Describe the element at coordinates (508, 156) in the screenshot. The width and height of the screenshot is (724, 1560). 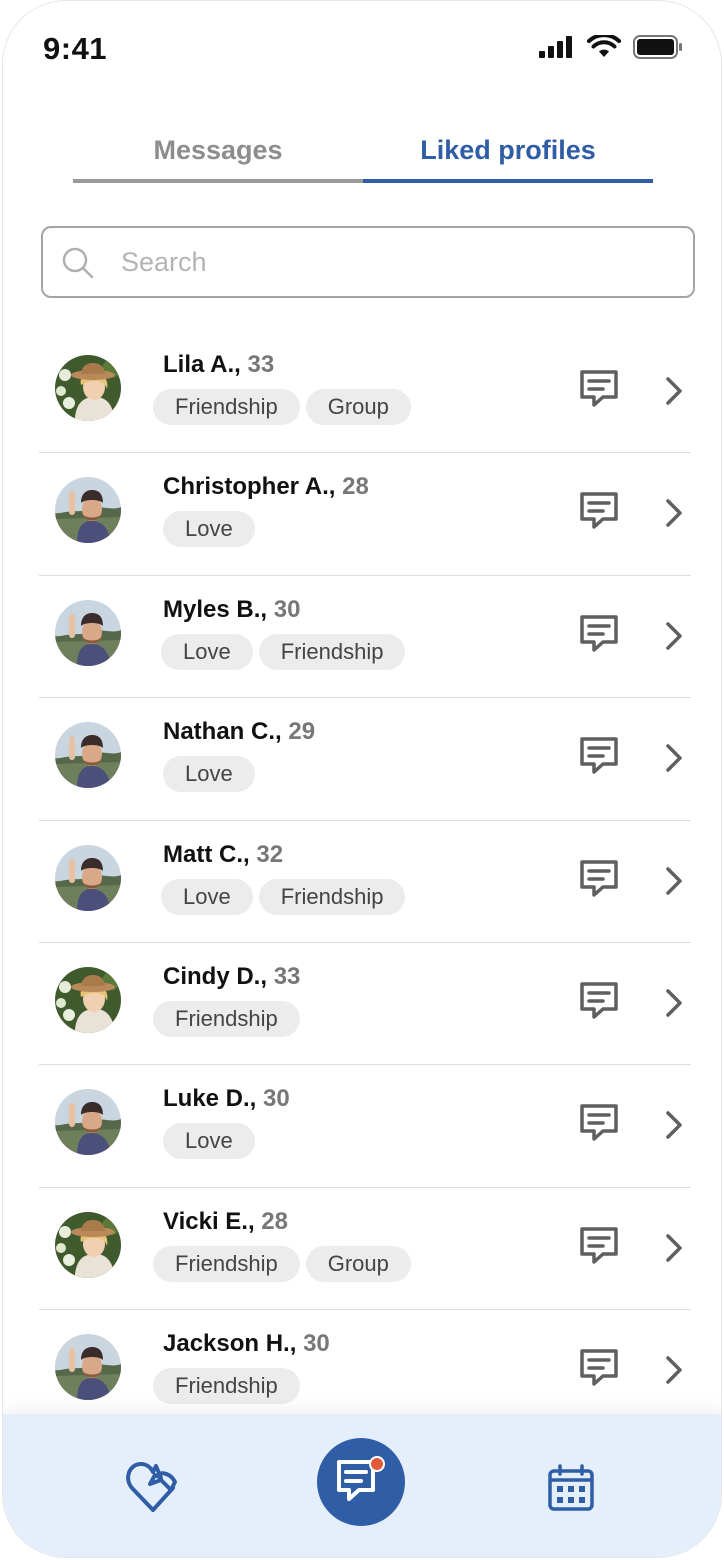
I see `tab-liked-profiles: Liked profiles` at that location.